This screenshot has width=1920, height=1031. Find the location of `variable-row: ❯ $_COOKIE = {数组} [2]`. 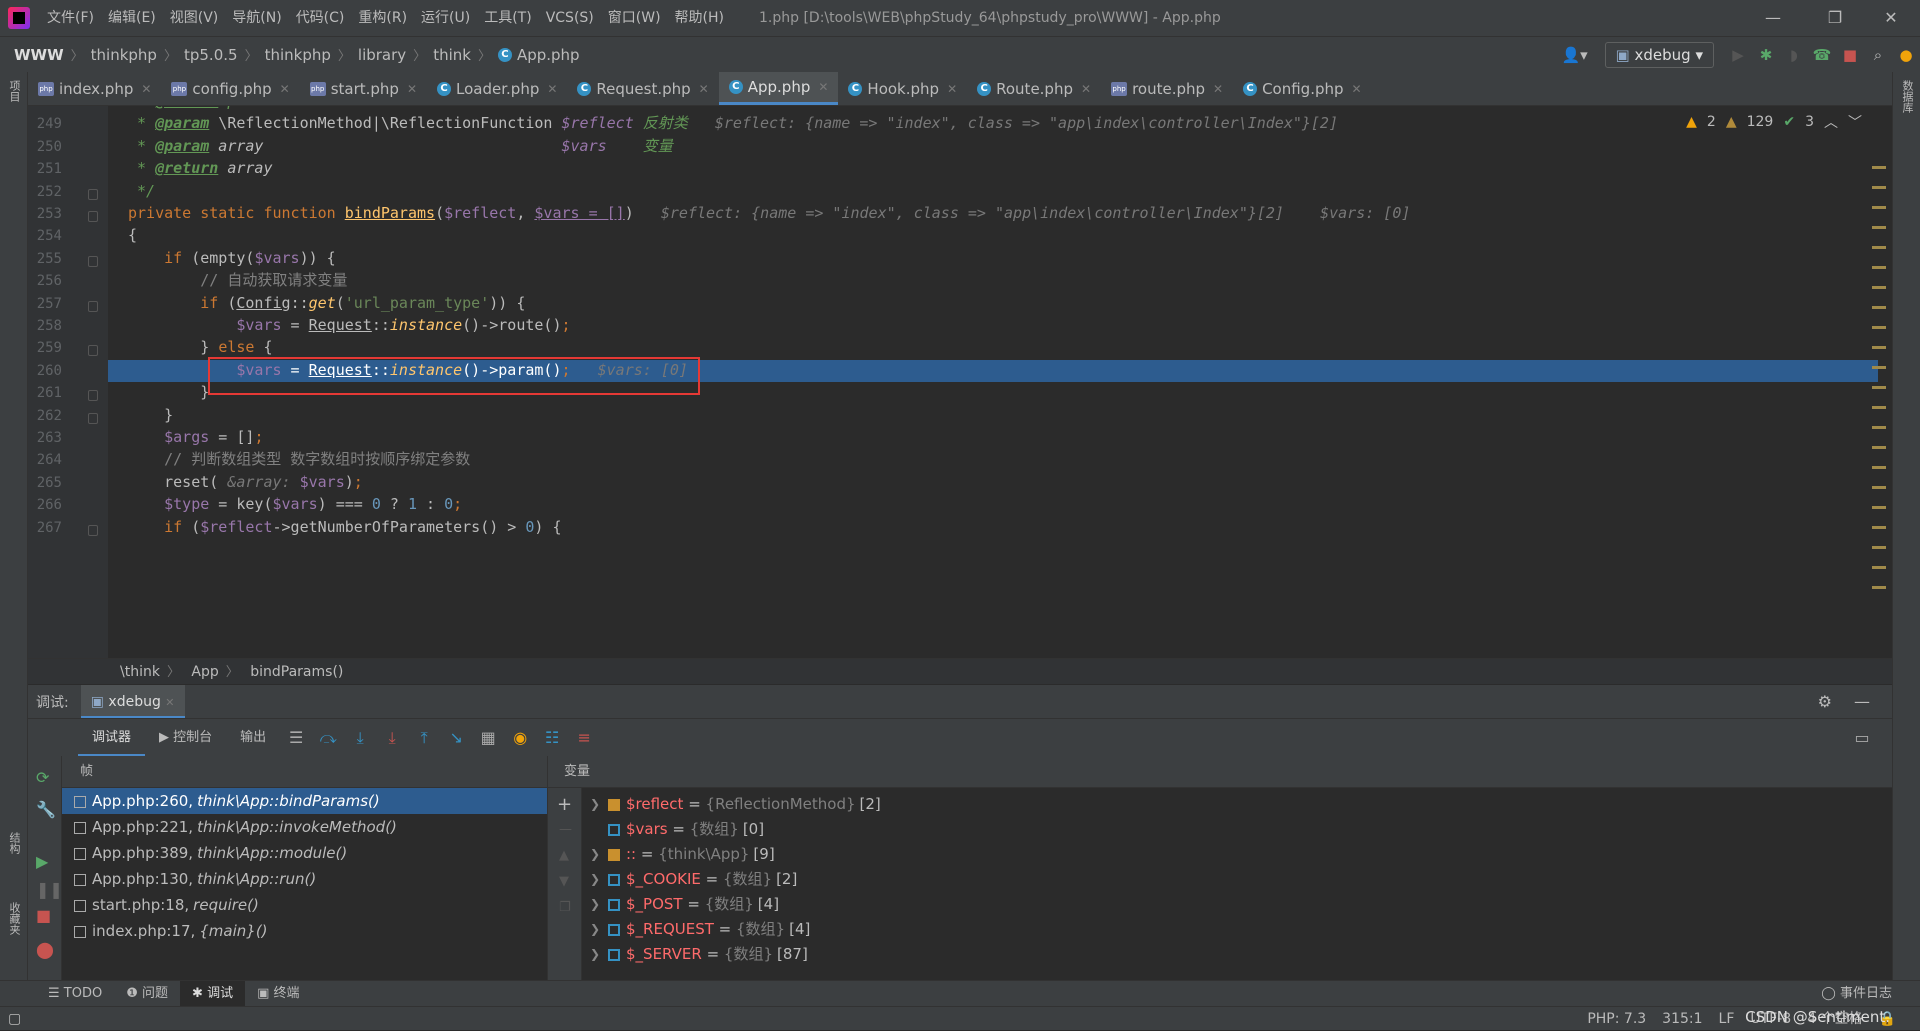

variable-row: ❯ $_COOKIE = {数组} [2] is located at coordinates (1198, 879).